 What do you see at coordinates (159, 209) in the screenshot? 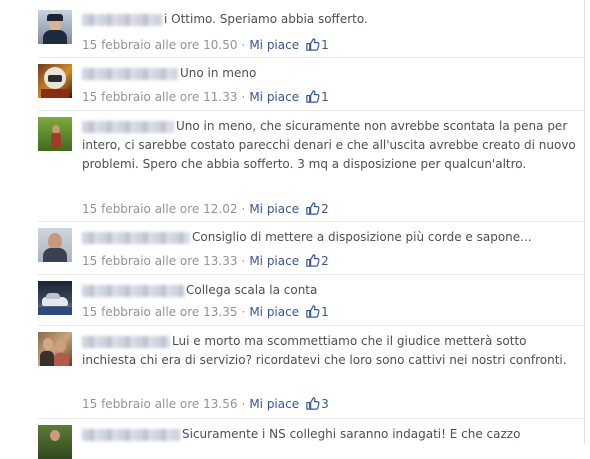
I see `comment-timestamp: 15 febbraio alle ore 12.02` at bounding box center [159, 209].